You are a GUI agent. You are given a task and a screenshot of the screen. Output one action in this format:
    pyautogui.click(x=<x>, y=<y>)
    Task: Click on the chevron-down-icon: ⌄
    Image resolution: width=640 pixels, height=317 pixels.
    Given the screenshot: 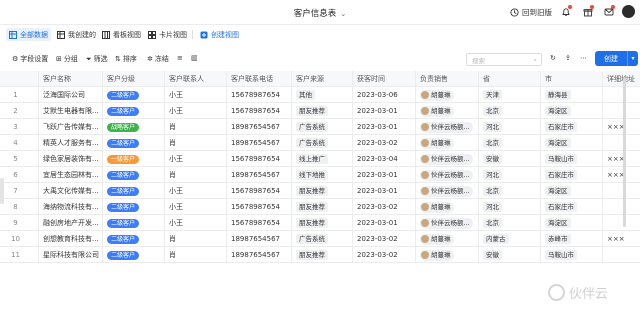 What is the action you would take?
    pyautogui.click(x=343, y=14)
    